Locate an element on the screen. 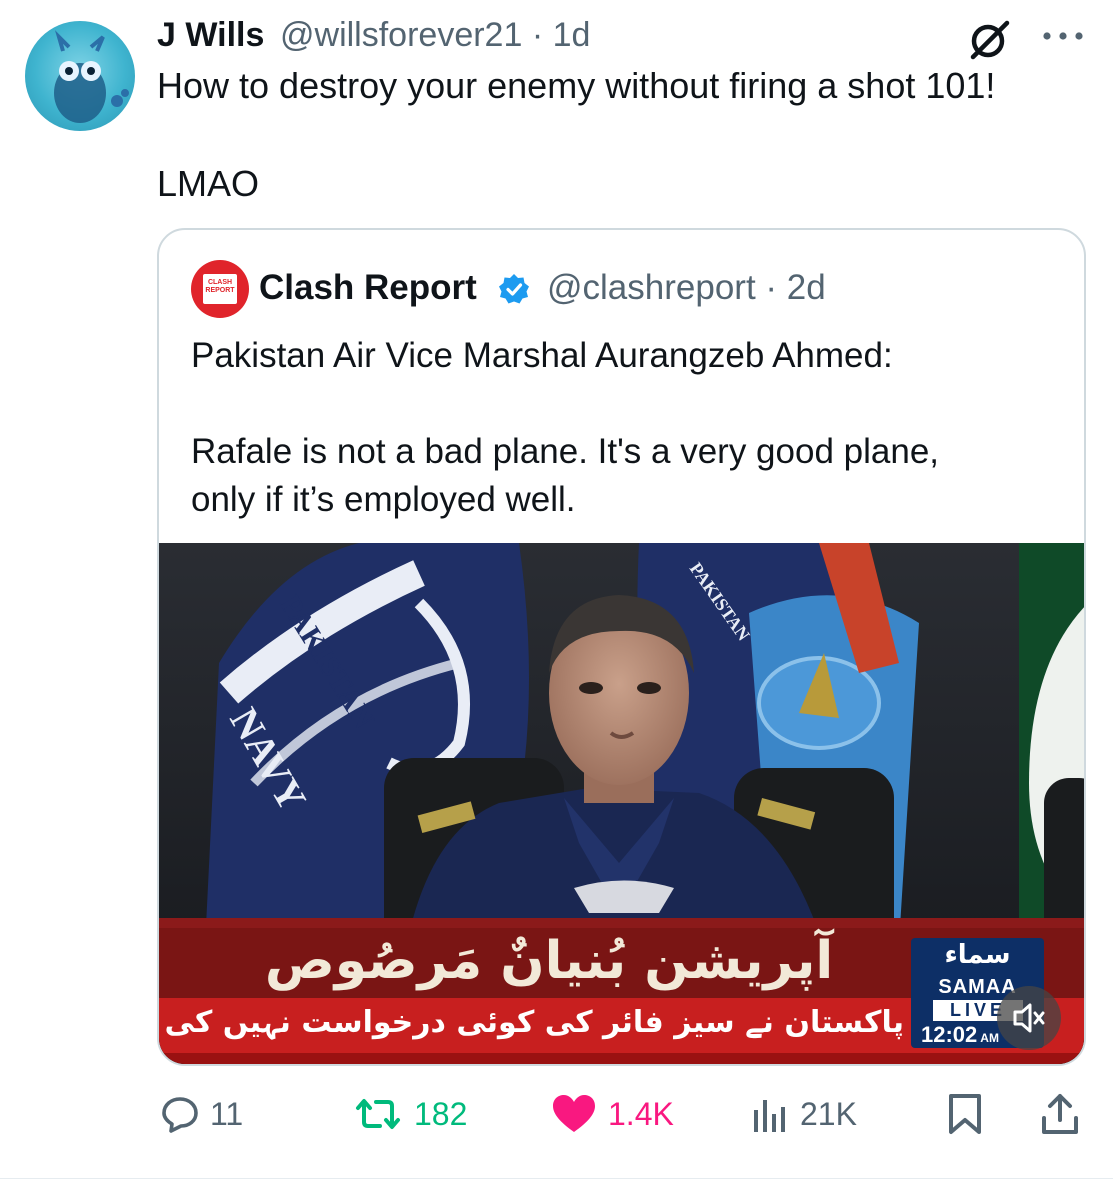 The height and width of the screenshot is (1200, 1113). post-time: 1d is located at coordinates (572, 35).